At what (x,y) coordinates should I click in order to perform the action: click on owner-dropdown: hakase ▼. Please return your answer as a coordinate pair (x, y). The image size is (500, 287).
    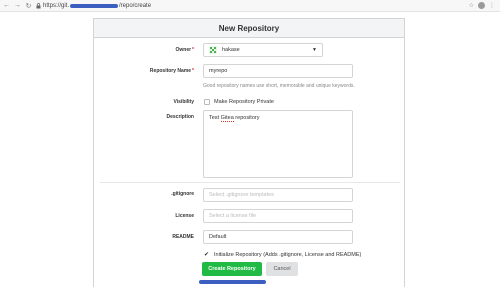
    Looking at the image, I should click on (263, 50).